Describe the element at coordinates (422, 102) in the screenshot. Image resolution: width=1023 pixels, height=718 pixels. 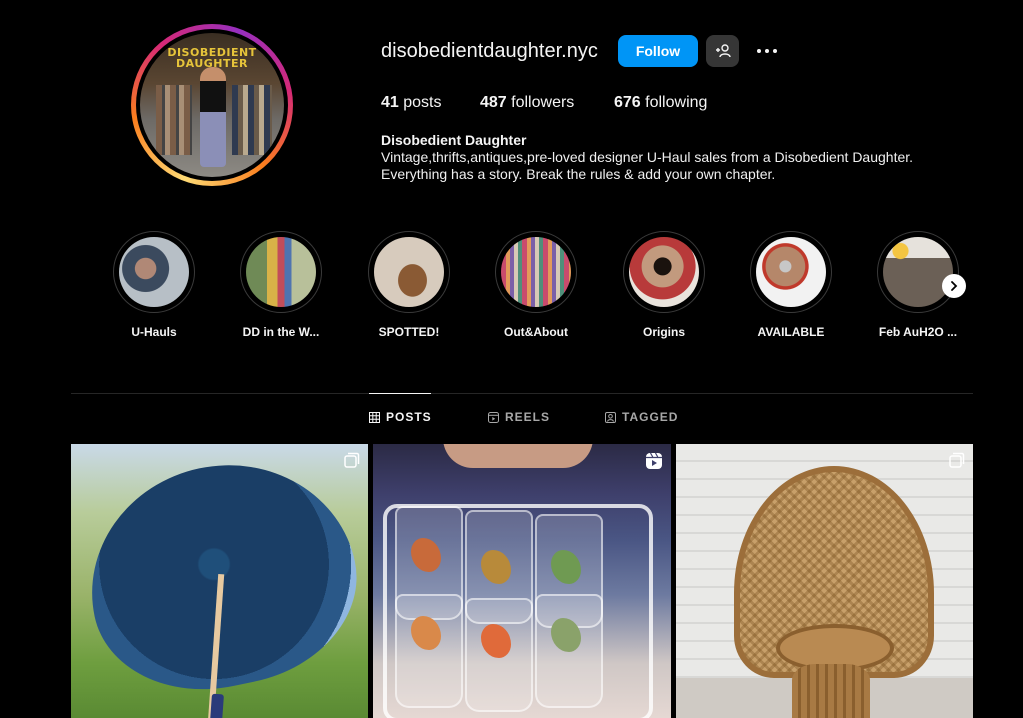
I see `posts-label: posts` at that location.